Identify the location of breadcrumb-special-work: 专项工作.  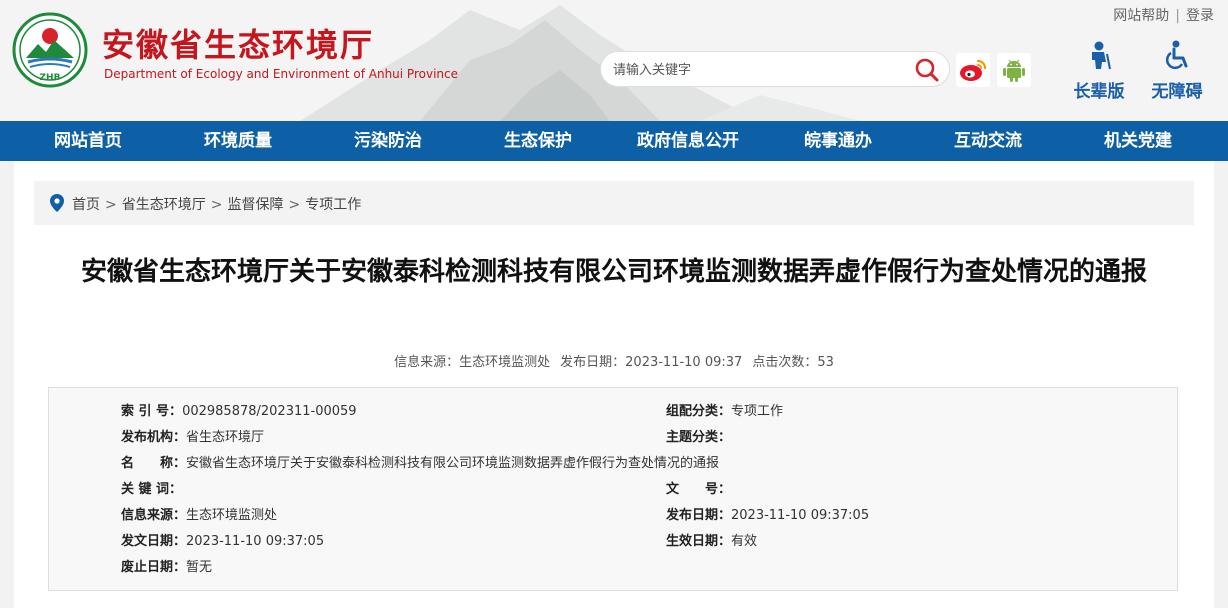
(333, 205).